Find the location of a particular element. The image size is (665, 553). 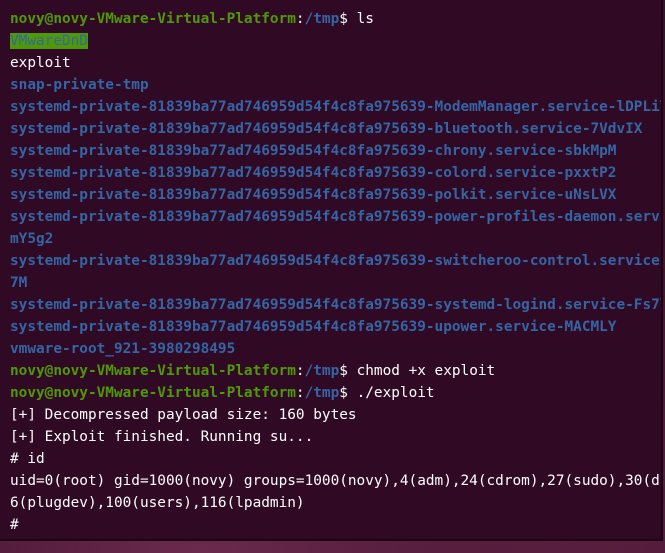

command-text: ./exploit is located at coordinates (391, 393).